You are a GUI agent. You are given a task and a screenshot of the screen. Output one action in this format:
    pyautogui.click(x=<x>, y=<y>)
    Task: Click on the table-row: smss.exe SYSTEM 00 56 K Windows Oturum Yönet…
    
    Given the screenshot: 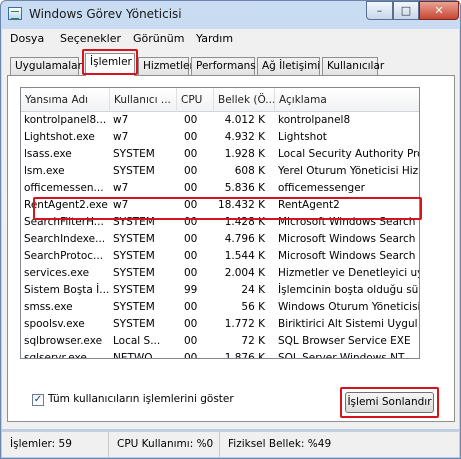 What is the action you would take?
    pyautogui.click(x=220, y=307)
    